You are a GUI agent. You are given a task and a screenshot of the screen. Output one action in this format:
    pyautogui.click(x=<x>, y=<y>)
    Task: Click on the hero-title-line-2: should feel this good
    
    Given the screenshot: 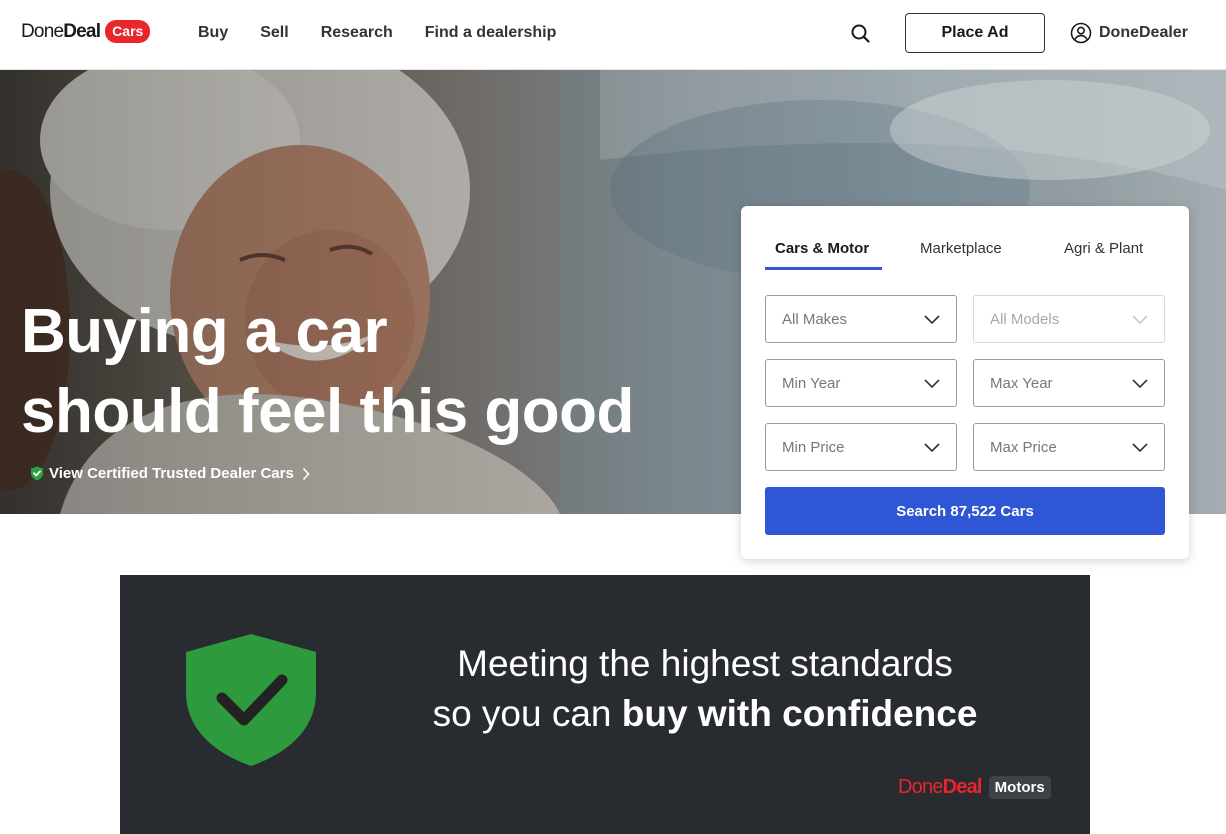 What is the action you would take?
    pyautogui.click(x=327, y=411)
    